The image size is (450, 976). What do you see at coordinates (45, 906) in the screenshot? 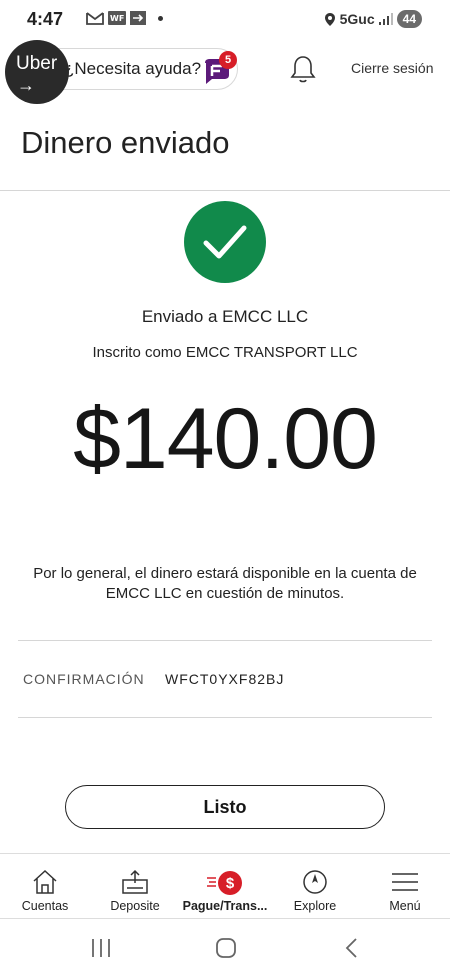
I see `nav-label: Cuentas` at bounding box center [45, 906].